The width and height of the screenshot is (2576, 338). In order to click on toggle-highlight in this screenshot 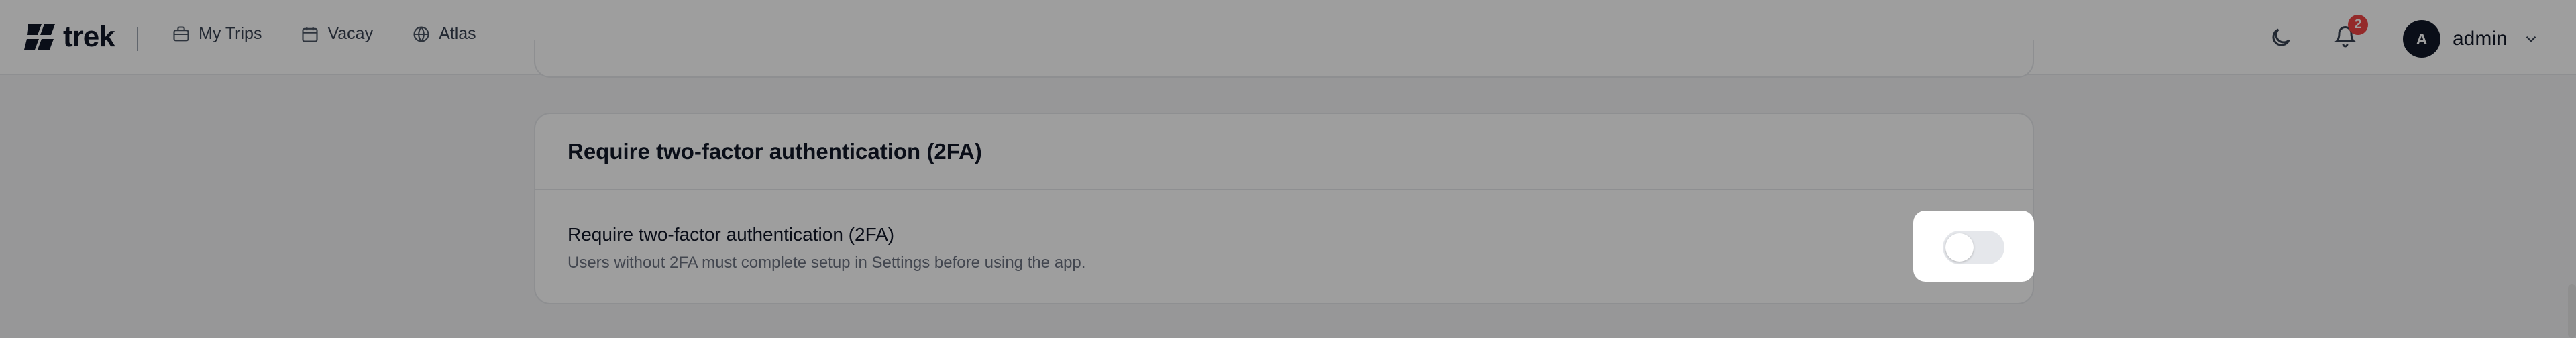, I will do `click(1973, 246)`.